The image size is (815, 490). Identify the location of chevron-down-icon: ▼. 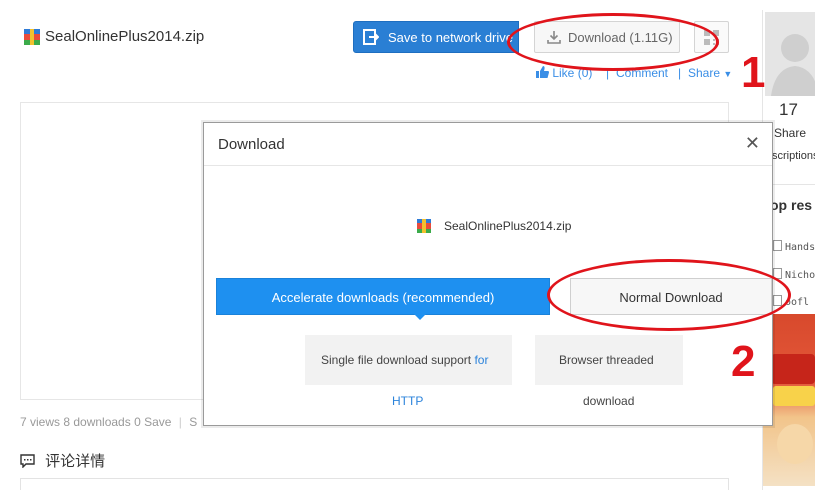
(728, 74).